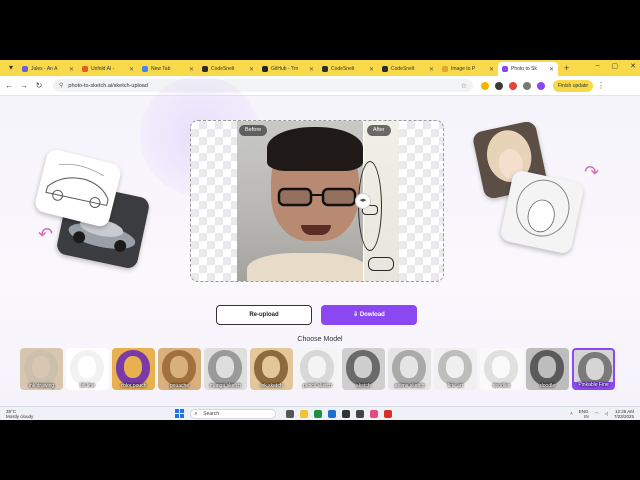  What do you see at coordinates (363, 201) in the screenshot?
I see `compare-slider-handle: ◂▸` at bounding box center [363, 201].